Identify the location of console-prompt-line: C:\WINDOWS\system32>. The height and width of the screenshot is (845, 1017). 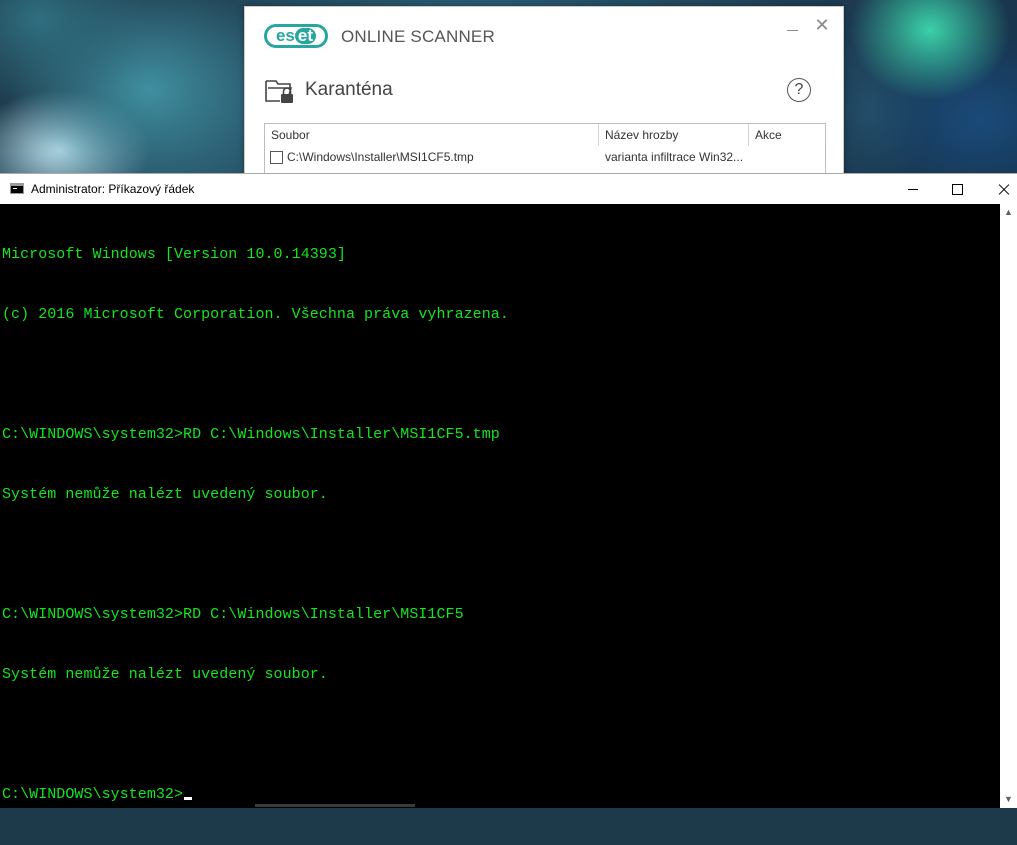
(500, 795).